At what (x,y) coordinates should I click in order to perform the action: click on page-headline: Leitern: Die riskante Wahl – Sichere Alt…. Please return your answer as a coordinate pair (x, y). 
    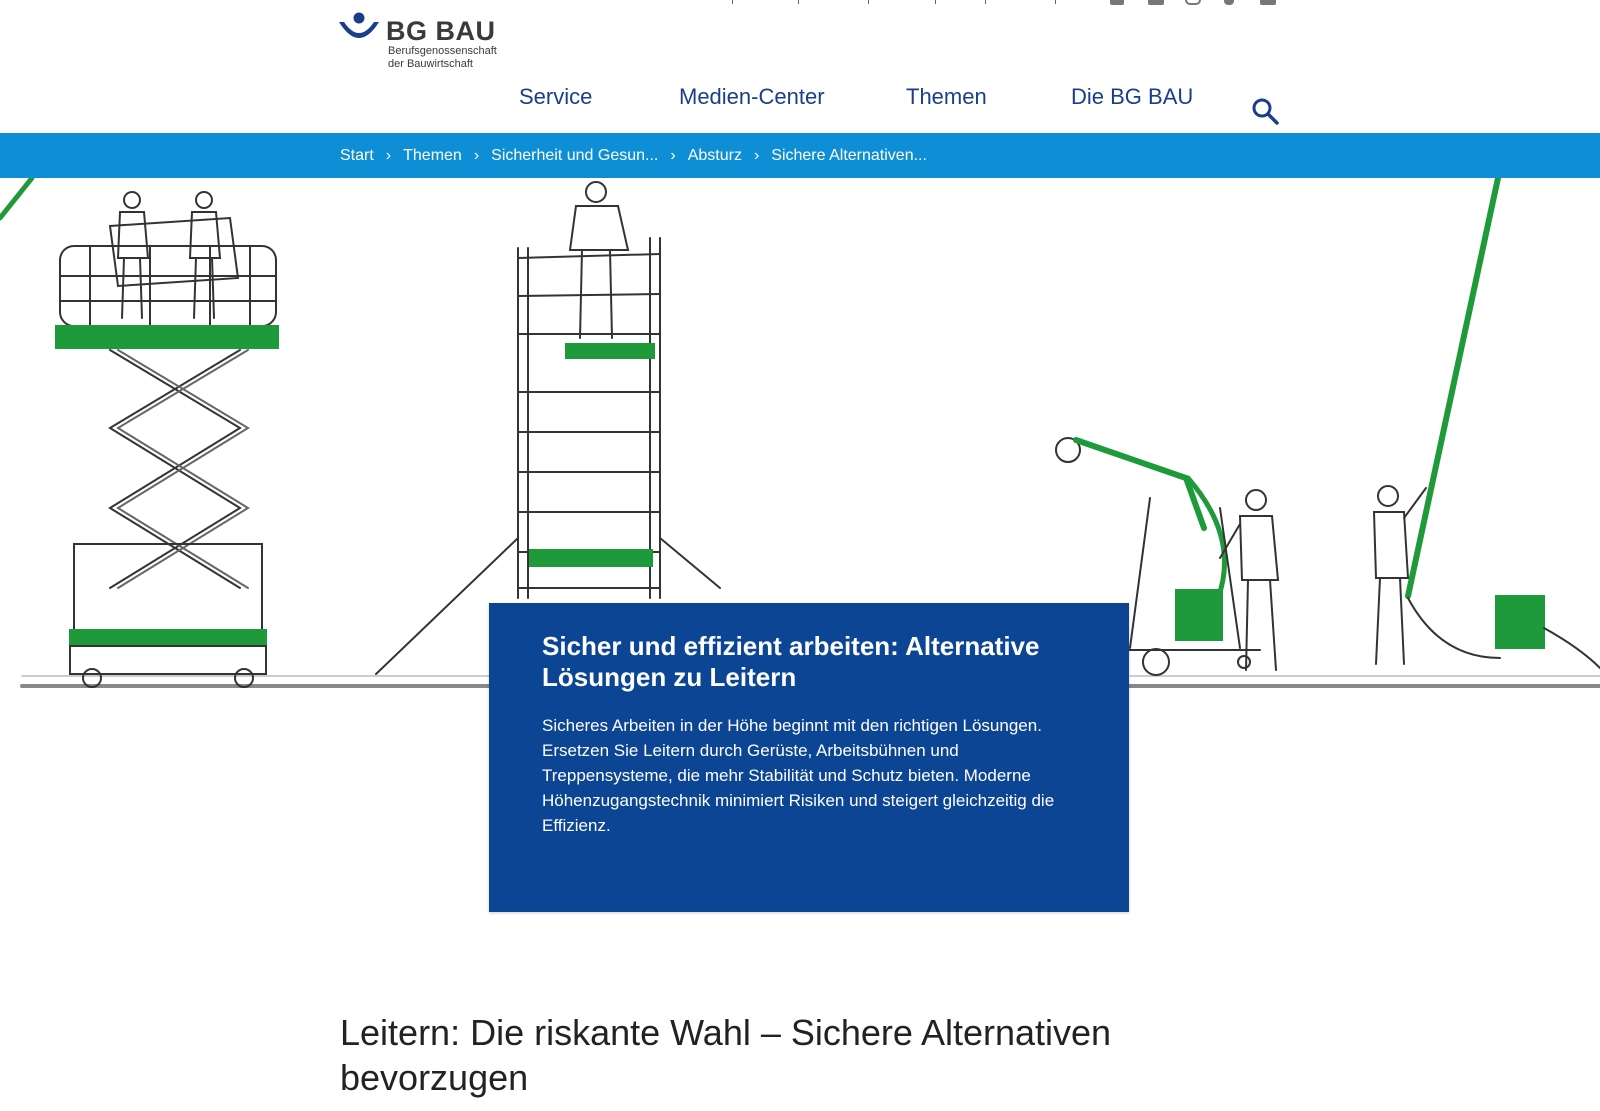
    Looking at the image, I should click on (726, 1055).